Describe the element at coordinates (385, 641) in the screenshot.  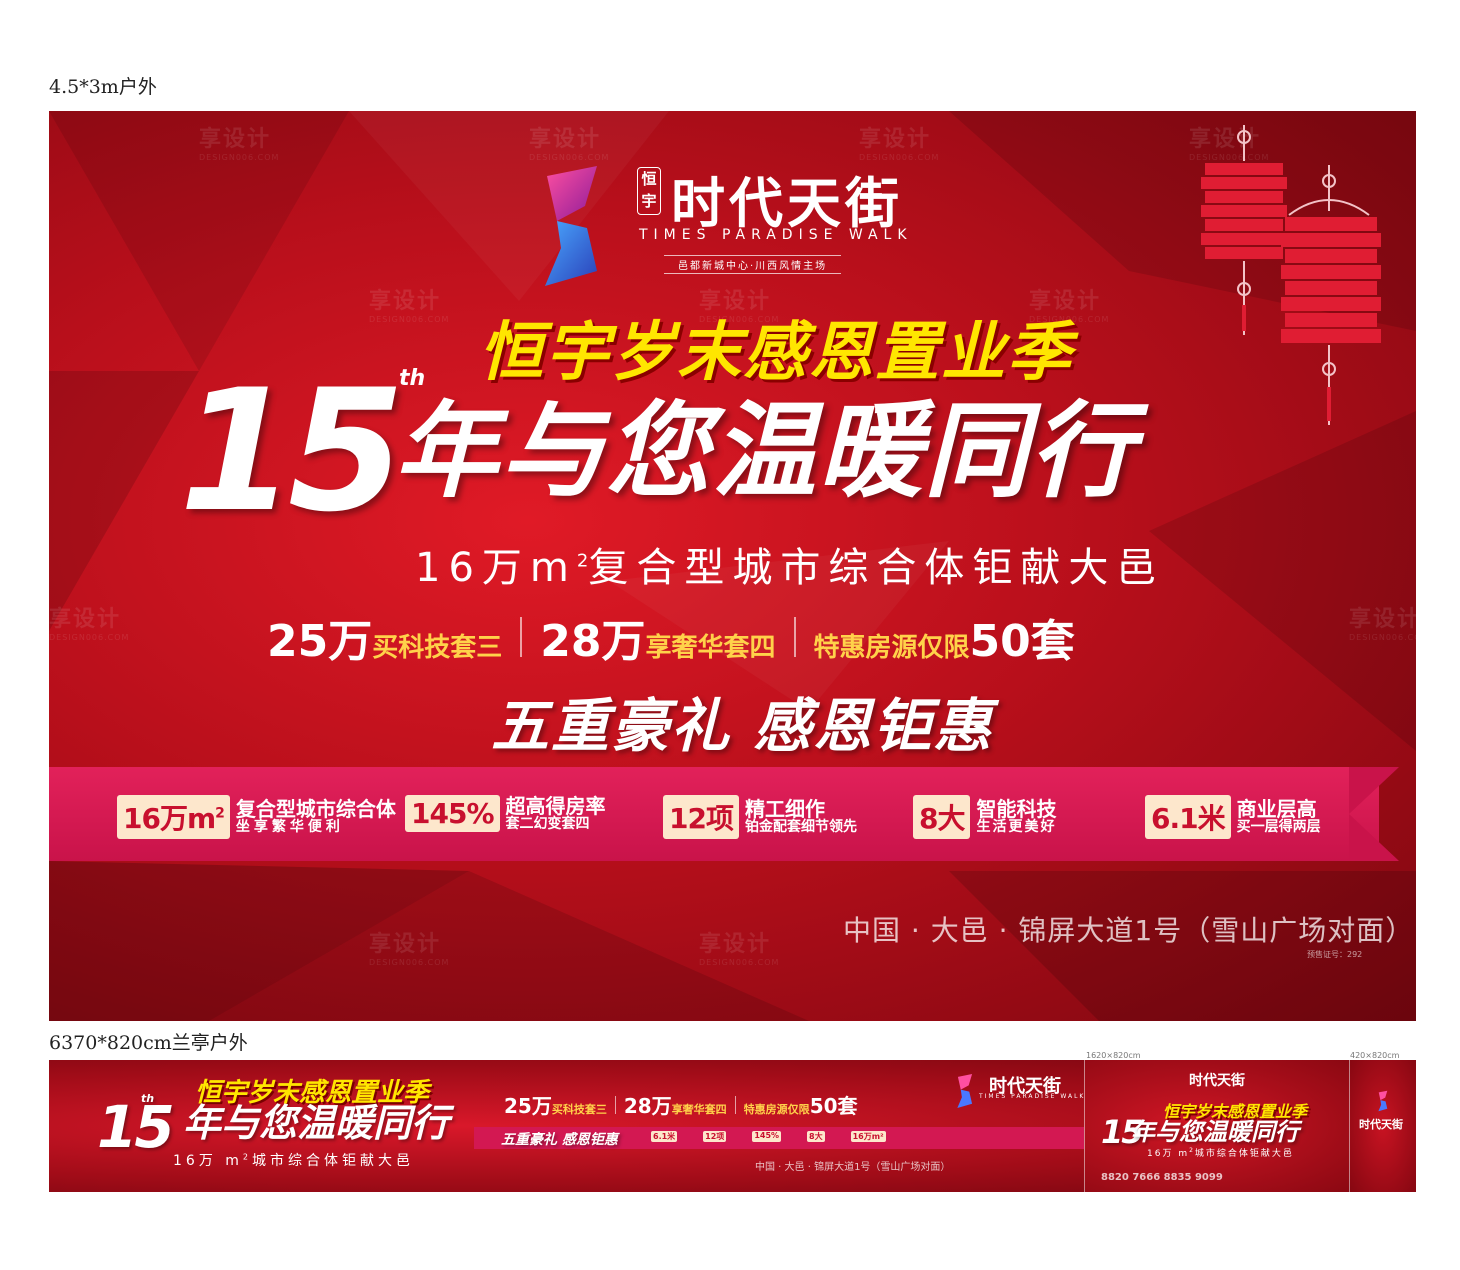
I see `offer-item: 25万买科技套三` at that location.